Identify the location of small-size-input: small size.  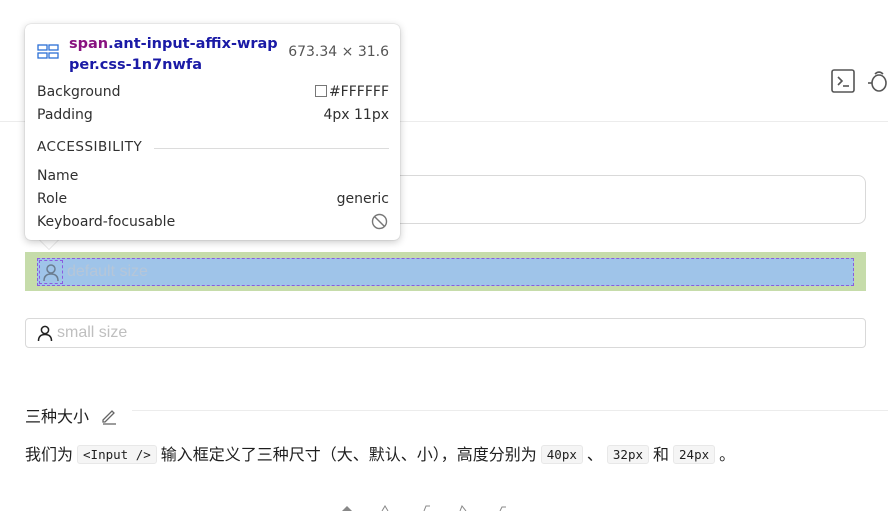
(445, 333).